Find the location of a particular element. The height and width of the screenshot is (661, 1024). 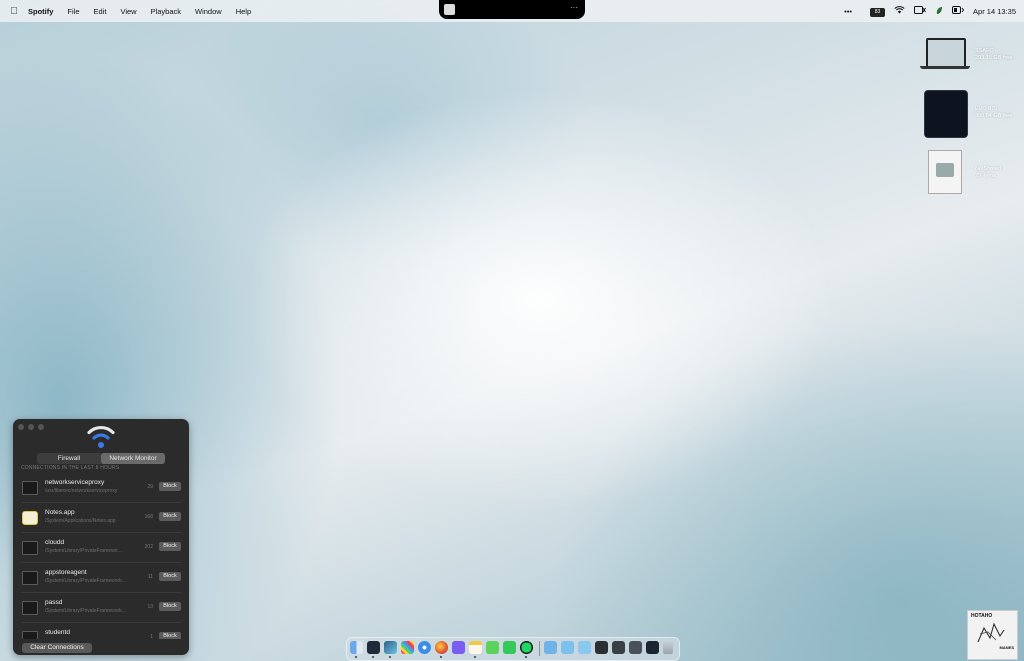

minimize-window-button is located at coordinates (31, 427).